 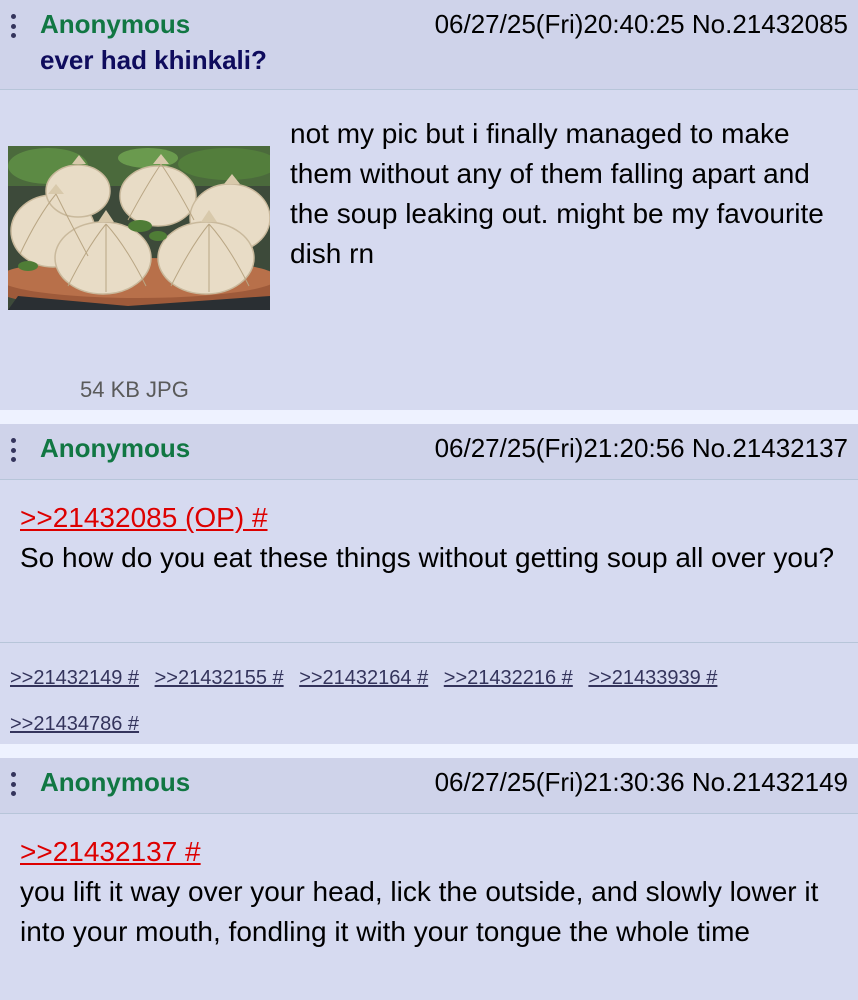 I want to click on khinkali-image, so click(x=139, y=228).